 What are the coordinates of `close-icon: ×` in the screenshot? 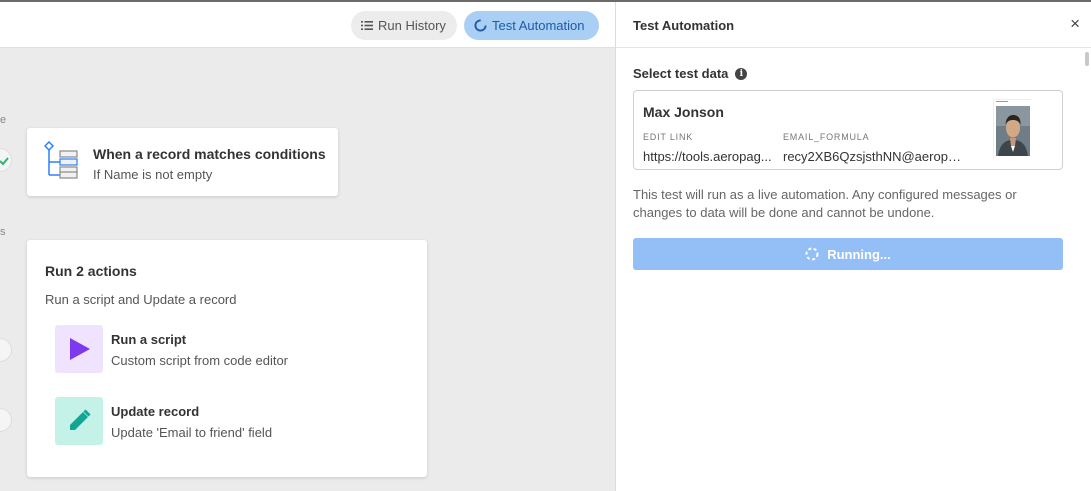 It's located at (1075, 23).